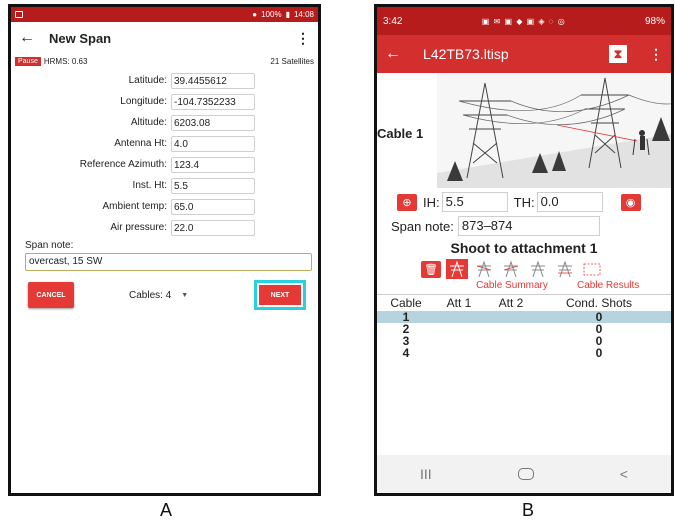 The image size is (675, 524). I want to click on field-label: Antenna Ht:, so click(140, 143).